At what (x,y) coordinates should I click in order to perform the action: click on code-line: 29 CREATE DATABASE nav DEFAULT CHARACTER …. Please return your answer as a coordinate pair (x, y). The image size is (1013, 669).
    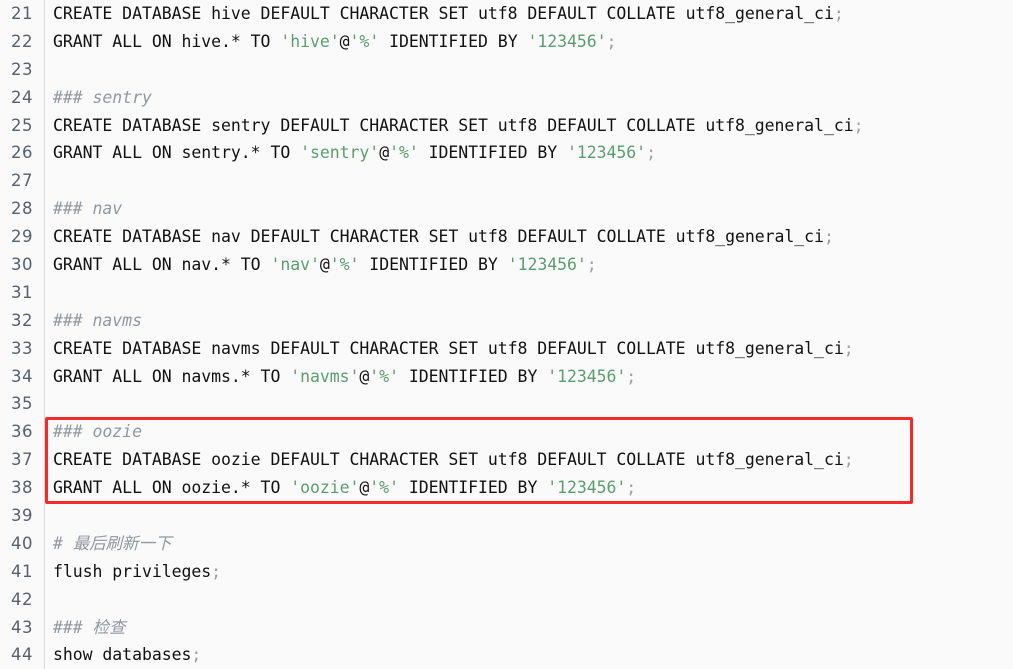
    Looking at the image, I should click on (506, 237).